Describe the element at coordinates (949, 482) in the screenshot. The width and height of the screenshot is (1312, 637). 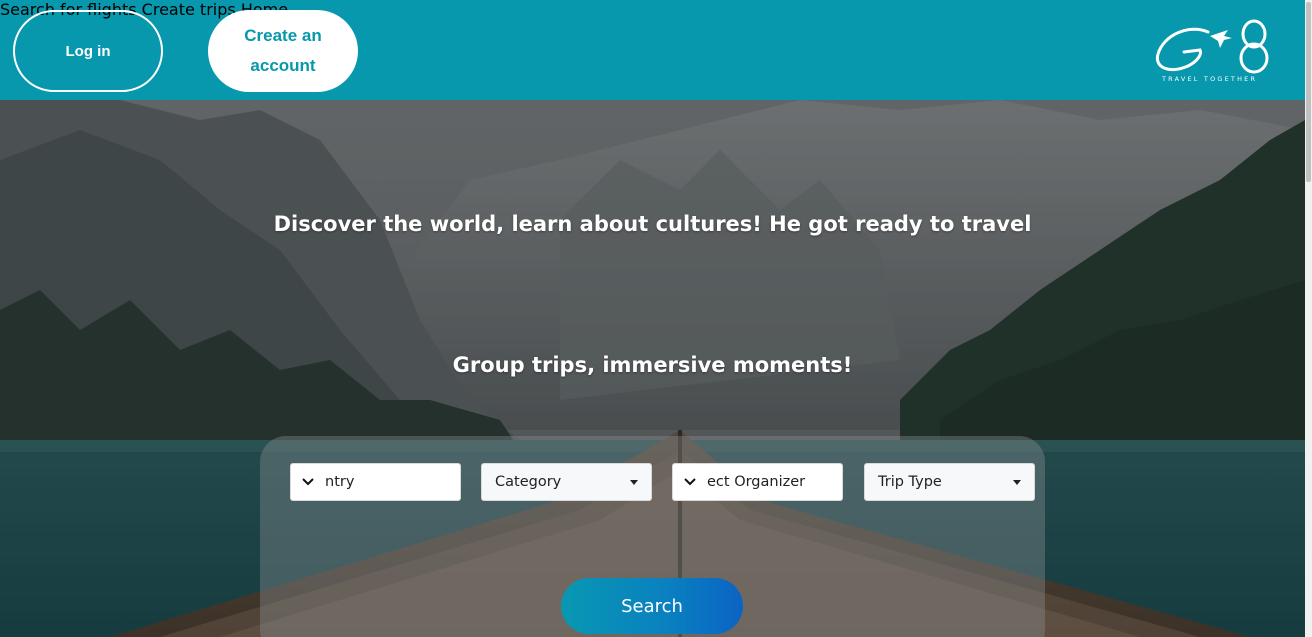
I see `trip-type-select: Trip Type` at that location.